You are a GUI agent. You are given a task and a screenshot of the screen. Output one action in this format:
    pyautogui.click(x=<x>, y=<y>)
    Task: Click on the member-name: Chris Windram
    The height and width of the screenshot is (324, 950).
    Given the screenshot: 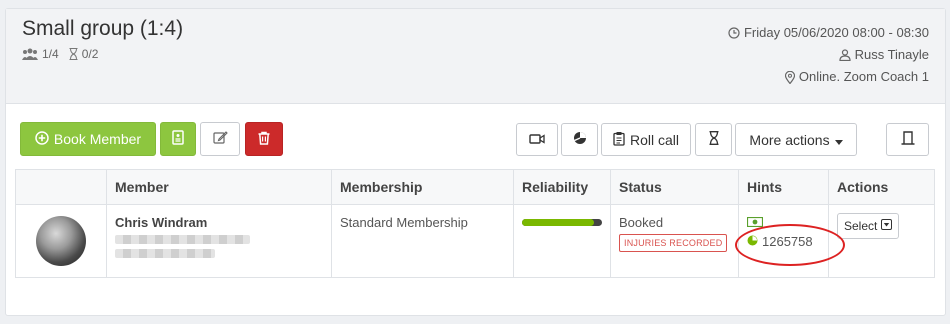 What is the action you would take?
    pyautogui.click(x=219, y=222)
    